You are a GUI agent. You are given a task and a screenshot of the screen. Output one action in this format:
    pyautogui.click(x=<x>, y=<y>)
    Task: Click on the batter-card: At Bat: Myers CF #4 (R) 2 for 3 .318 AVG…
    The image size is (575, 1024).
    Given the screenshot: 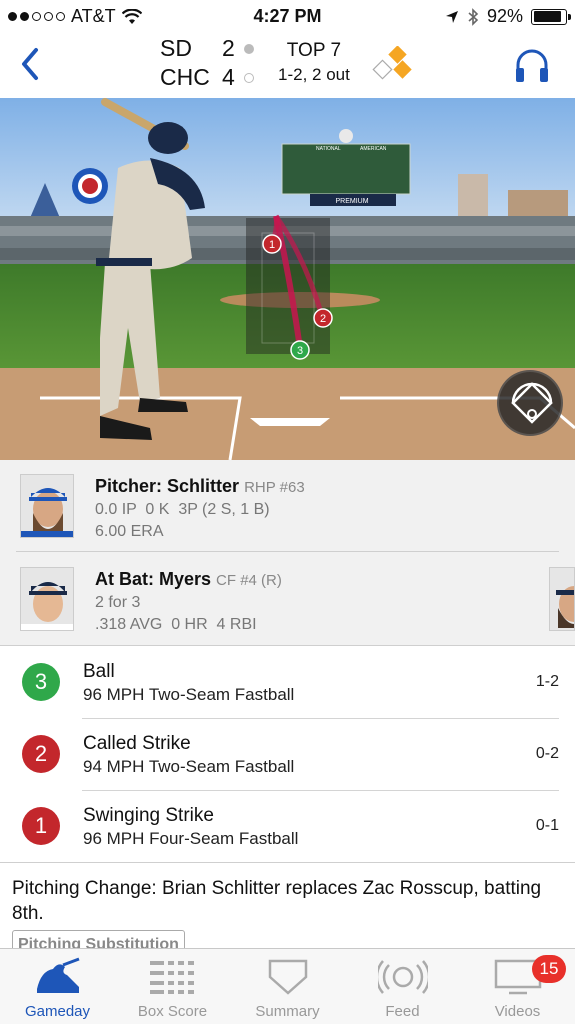 What is the action you would take?
    pyautogui.click(x=287, y=599)
    